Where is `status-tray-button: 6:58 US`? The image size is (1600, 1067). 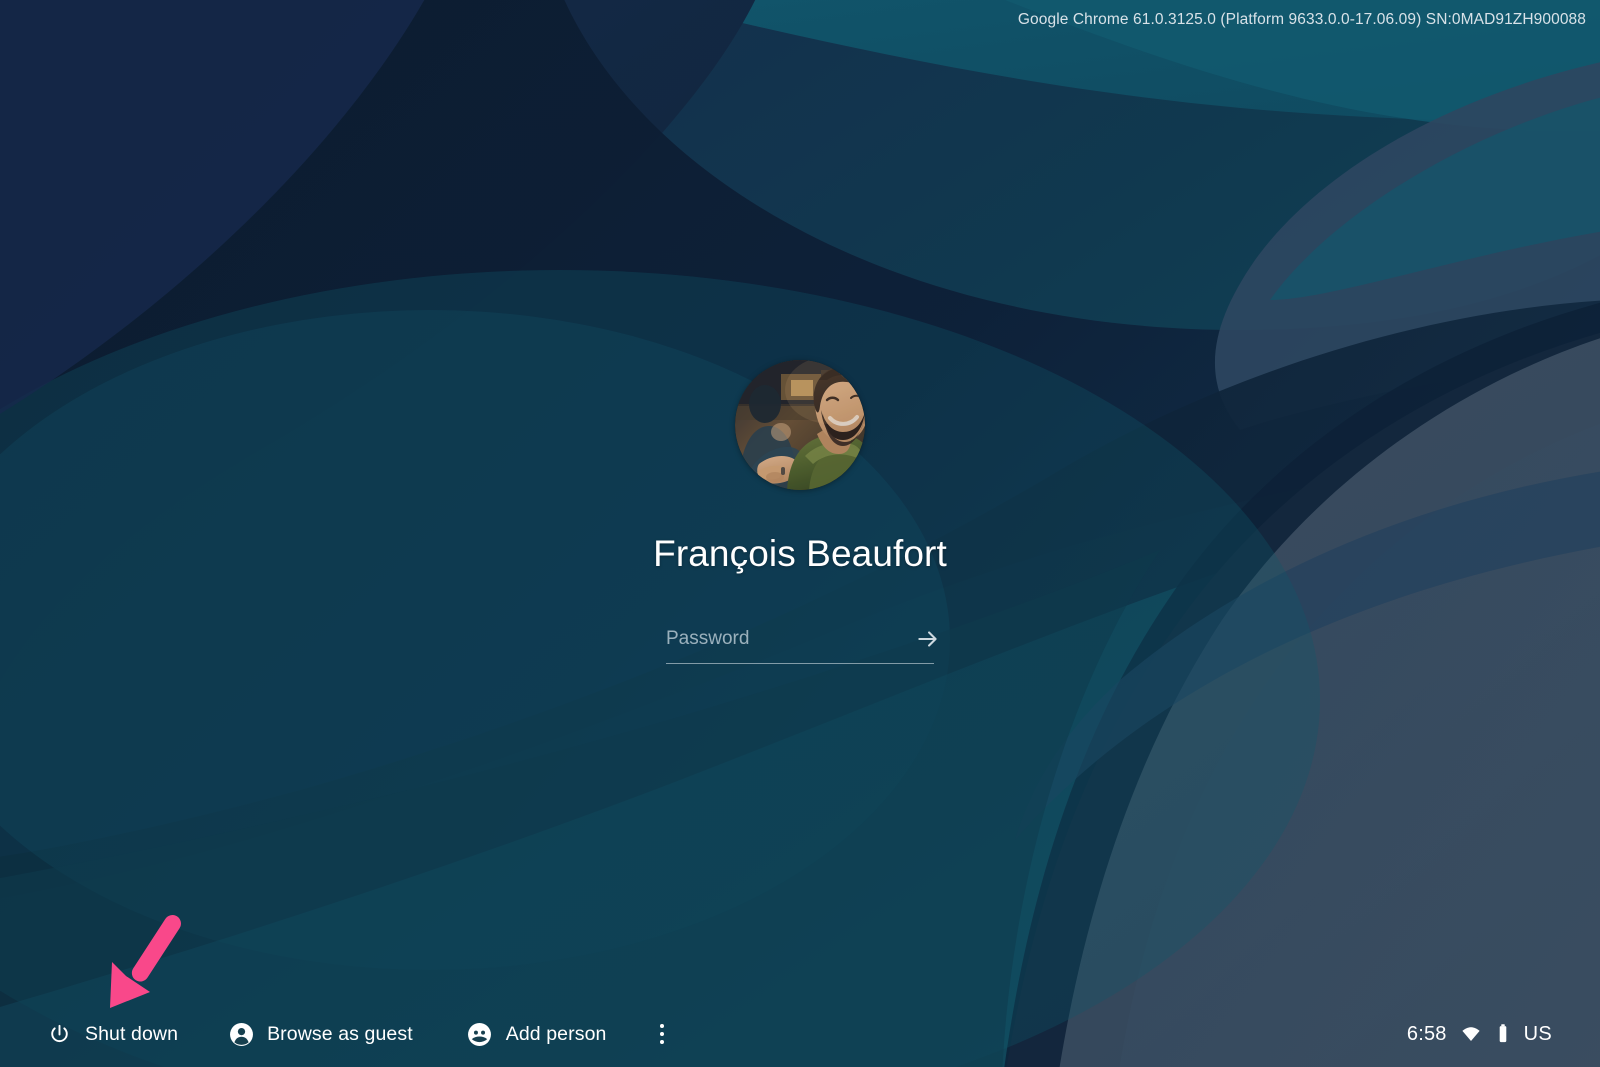 status-tray-button: 6:58 US is located at coordinates (1479, 1034).